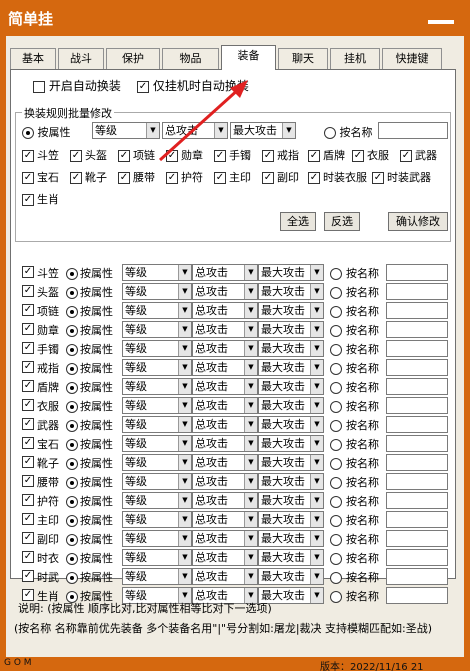 The image size is (470, 671). I want to click on auto-swap-option: 开启自动换装, so click(77, 85).